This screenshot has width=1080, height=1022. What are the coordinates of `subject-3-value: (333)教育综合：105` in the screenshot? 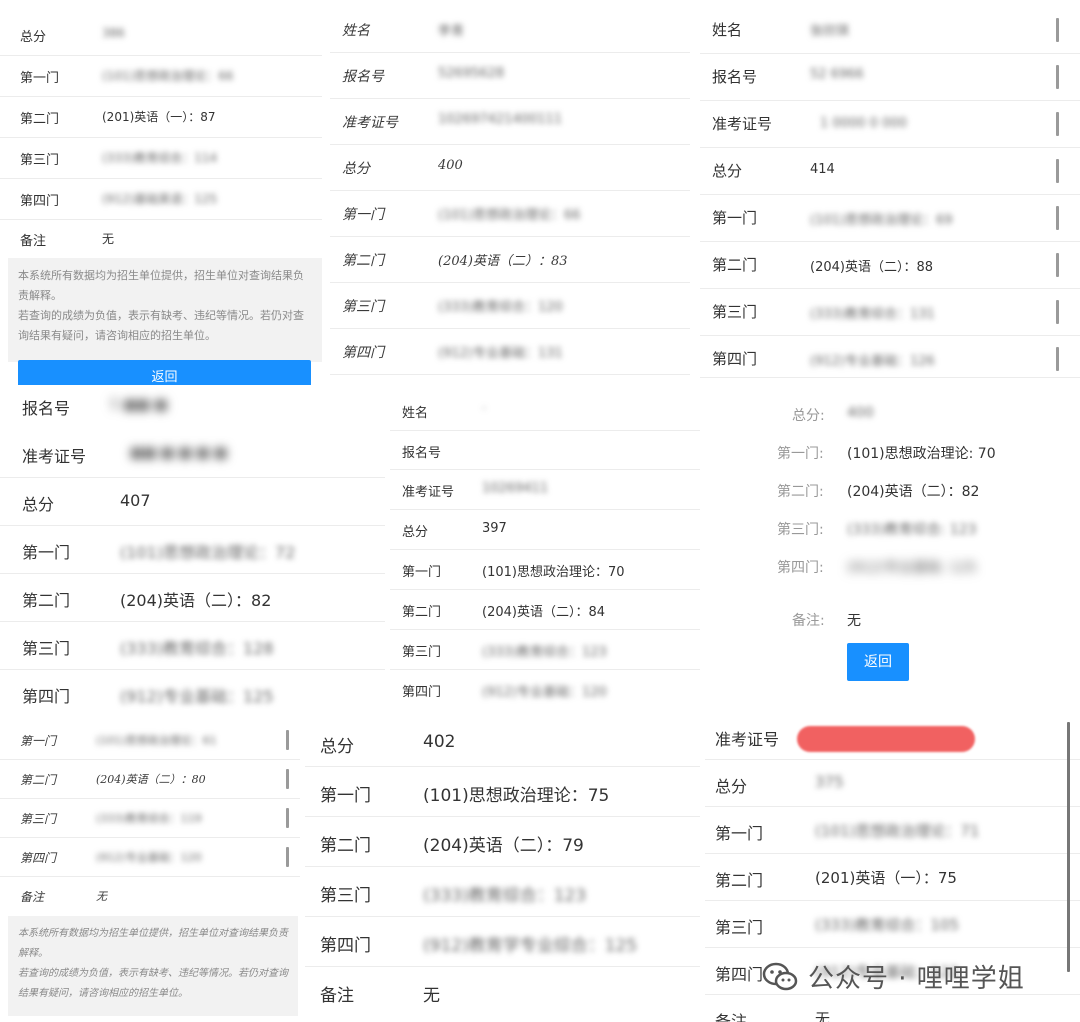 It's located at (887, 925).